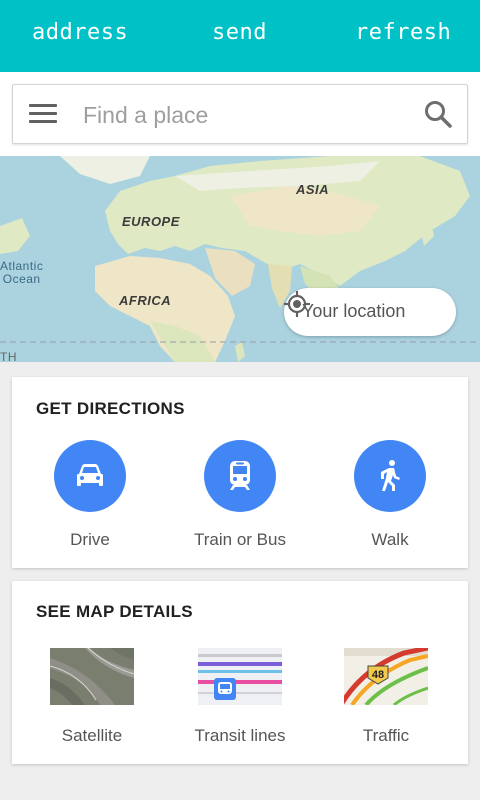 This screenshot has width=480, height=800. I want to click on train-circle, so click(240, 476).